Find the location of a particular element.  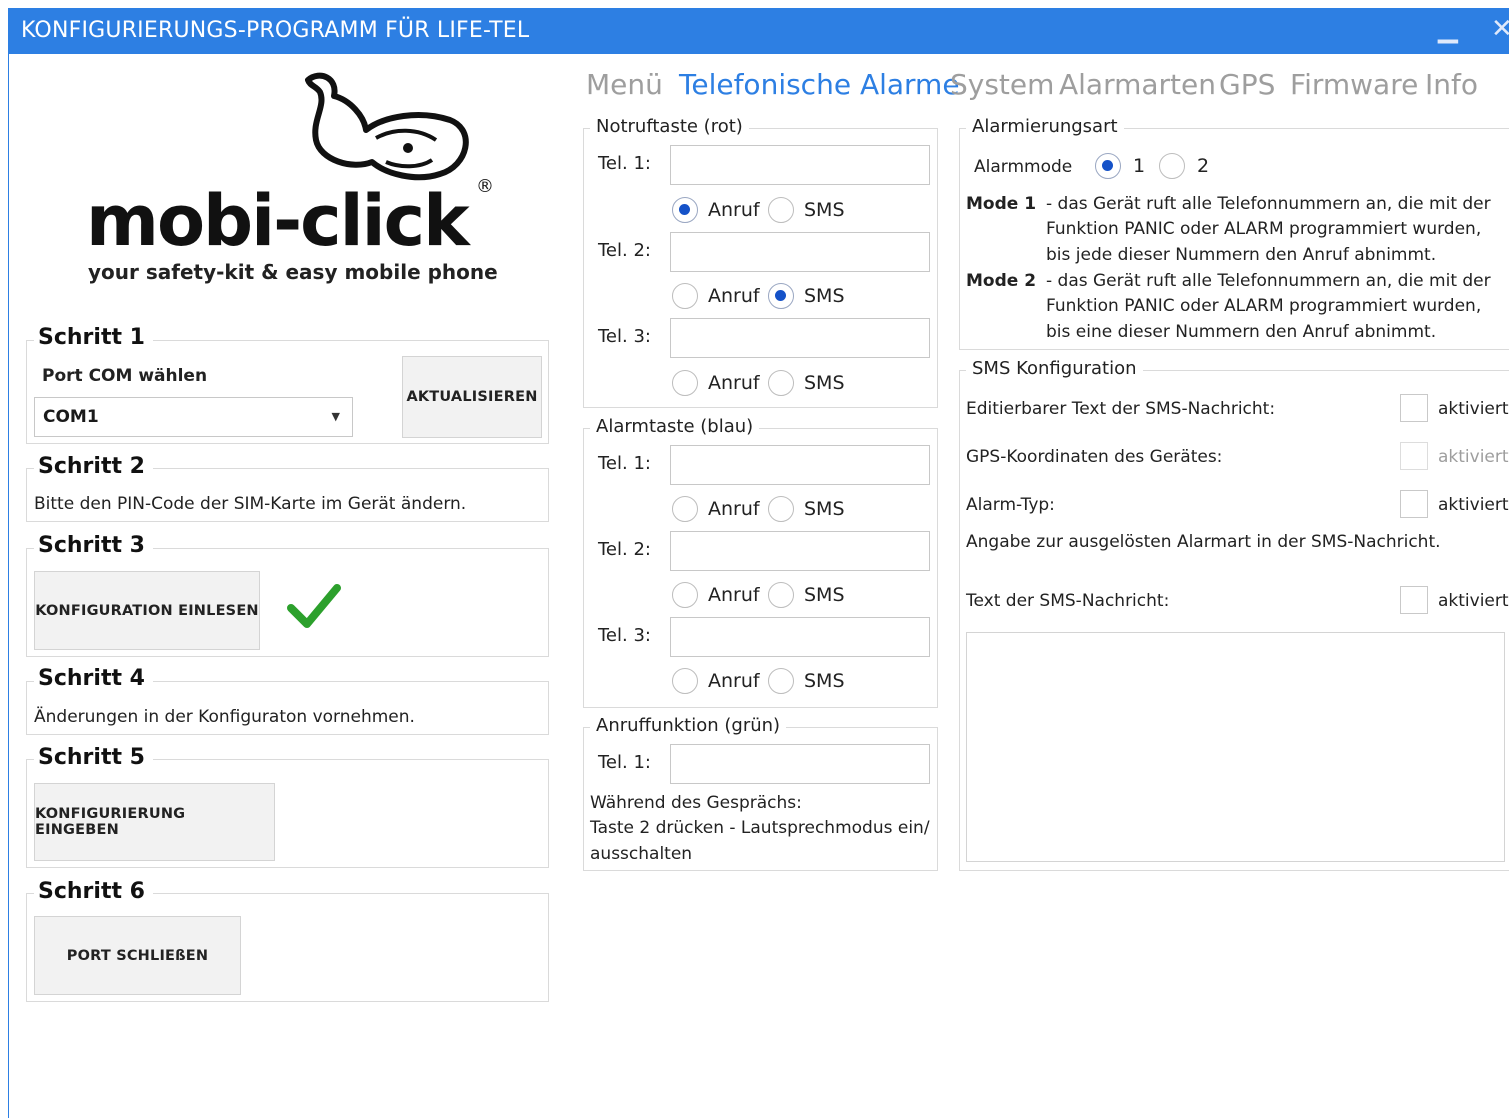

sms-text-checkbox is located at coordinates (1414, 600).